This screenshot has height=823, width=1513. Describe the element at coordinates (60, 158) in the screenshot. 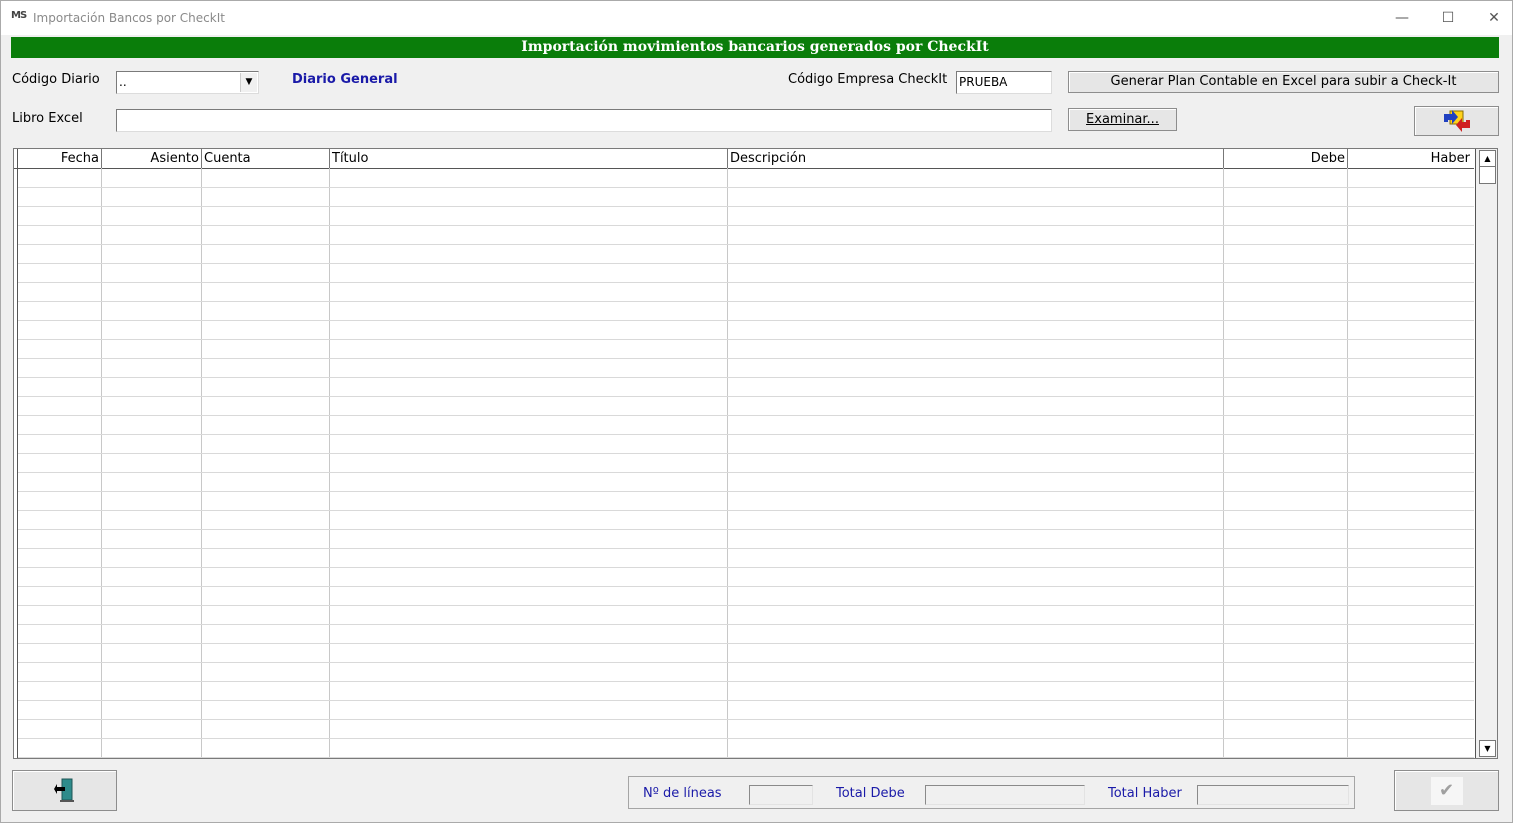

I see `column-header-fecha: Fecha` at that location.